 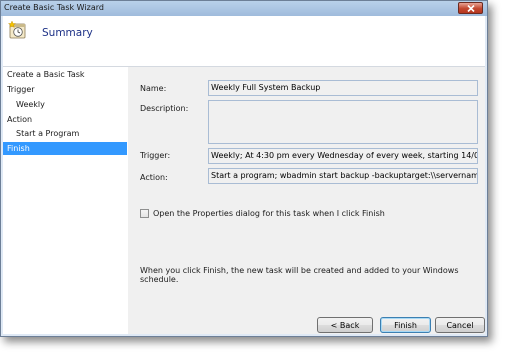 What do you see at coordinates (65, 148) in the screenshot?
I see `nav-item-finish: Finish` at bounding box center [65, 148].